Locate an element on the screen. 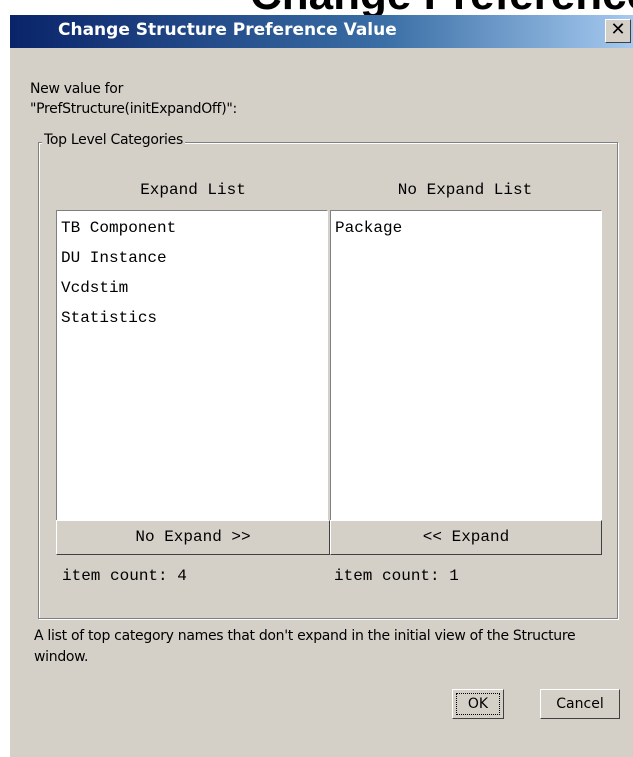  prompt-line-1: New value for is located at coordinates (77, 89).